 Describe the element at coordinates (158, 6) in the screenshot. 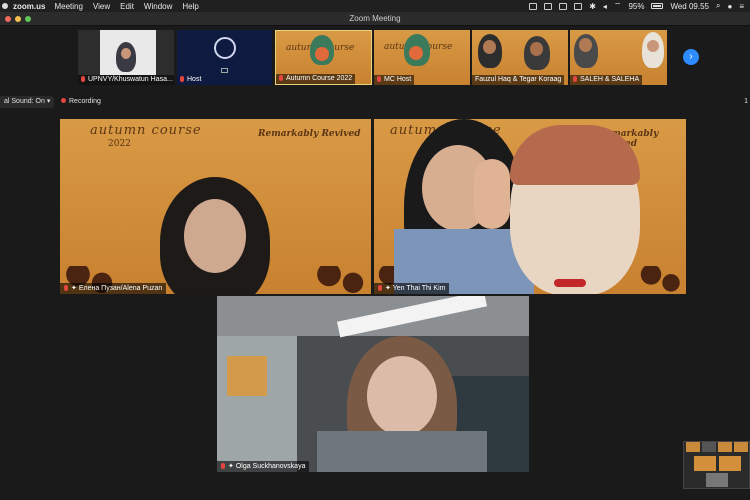

I see `menu-window: Window` at that location.